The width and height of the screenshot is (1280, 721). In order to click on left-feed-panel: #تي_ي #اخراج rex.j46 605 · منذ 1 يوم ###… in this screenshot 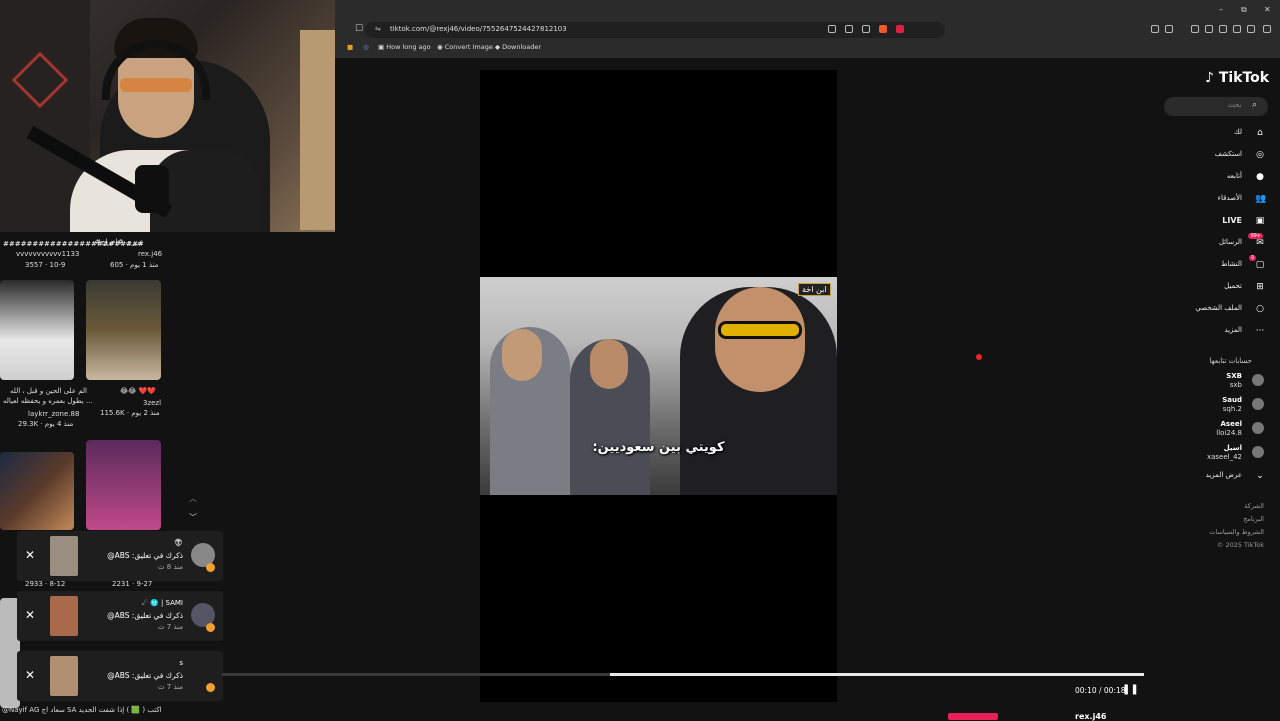, I will do `click(111, 476)`.